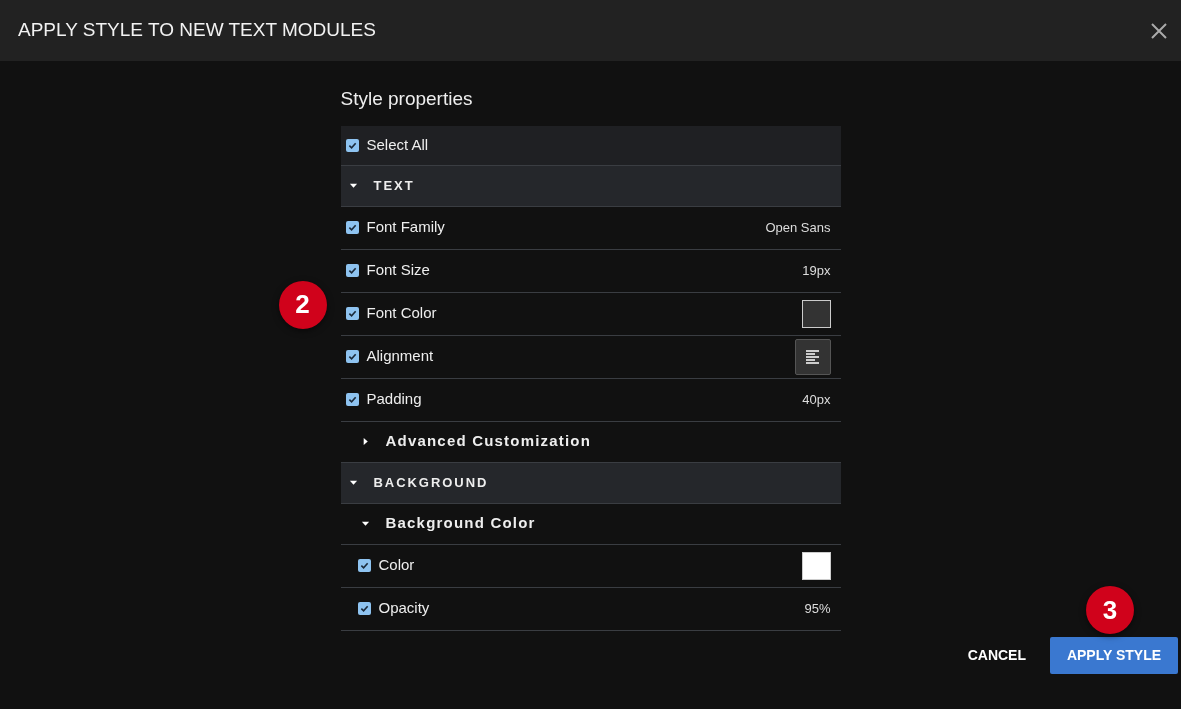 The image size is (1181, 709). I want to click on step-number-badge: 3, so click(1110, 610).